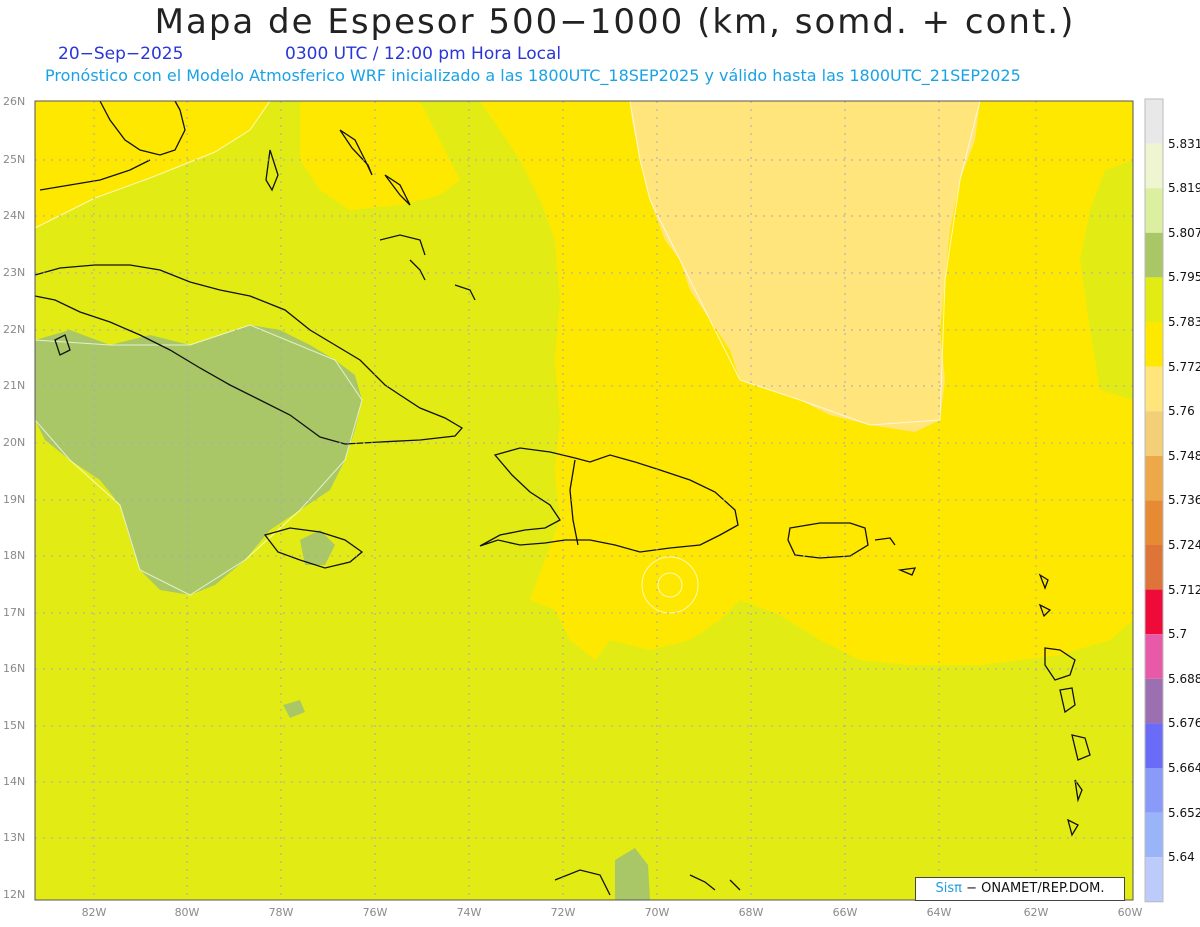 The image size is (1200, 927). I want to click on colorbar-label: 5.807, so click(1184, 233).